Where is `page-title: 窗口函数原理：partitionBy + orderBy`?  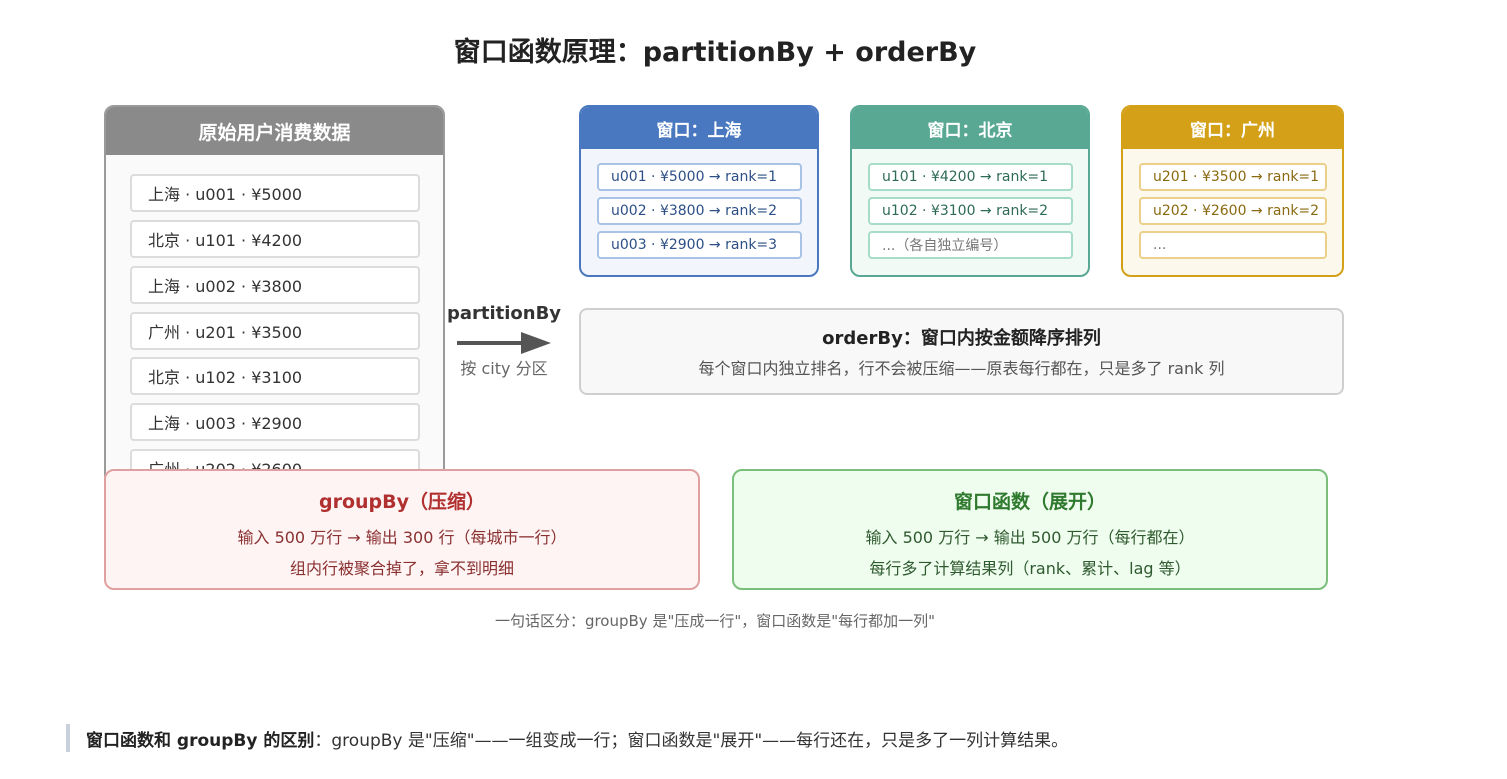 page-title: 窗口函数原理：partitionBy + orderBy is located at coordinates (715, 52).